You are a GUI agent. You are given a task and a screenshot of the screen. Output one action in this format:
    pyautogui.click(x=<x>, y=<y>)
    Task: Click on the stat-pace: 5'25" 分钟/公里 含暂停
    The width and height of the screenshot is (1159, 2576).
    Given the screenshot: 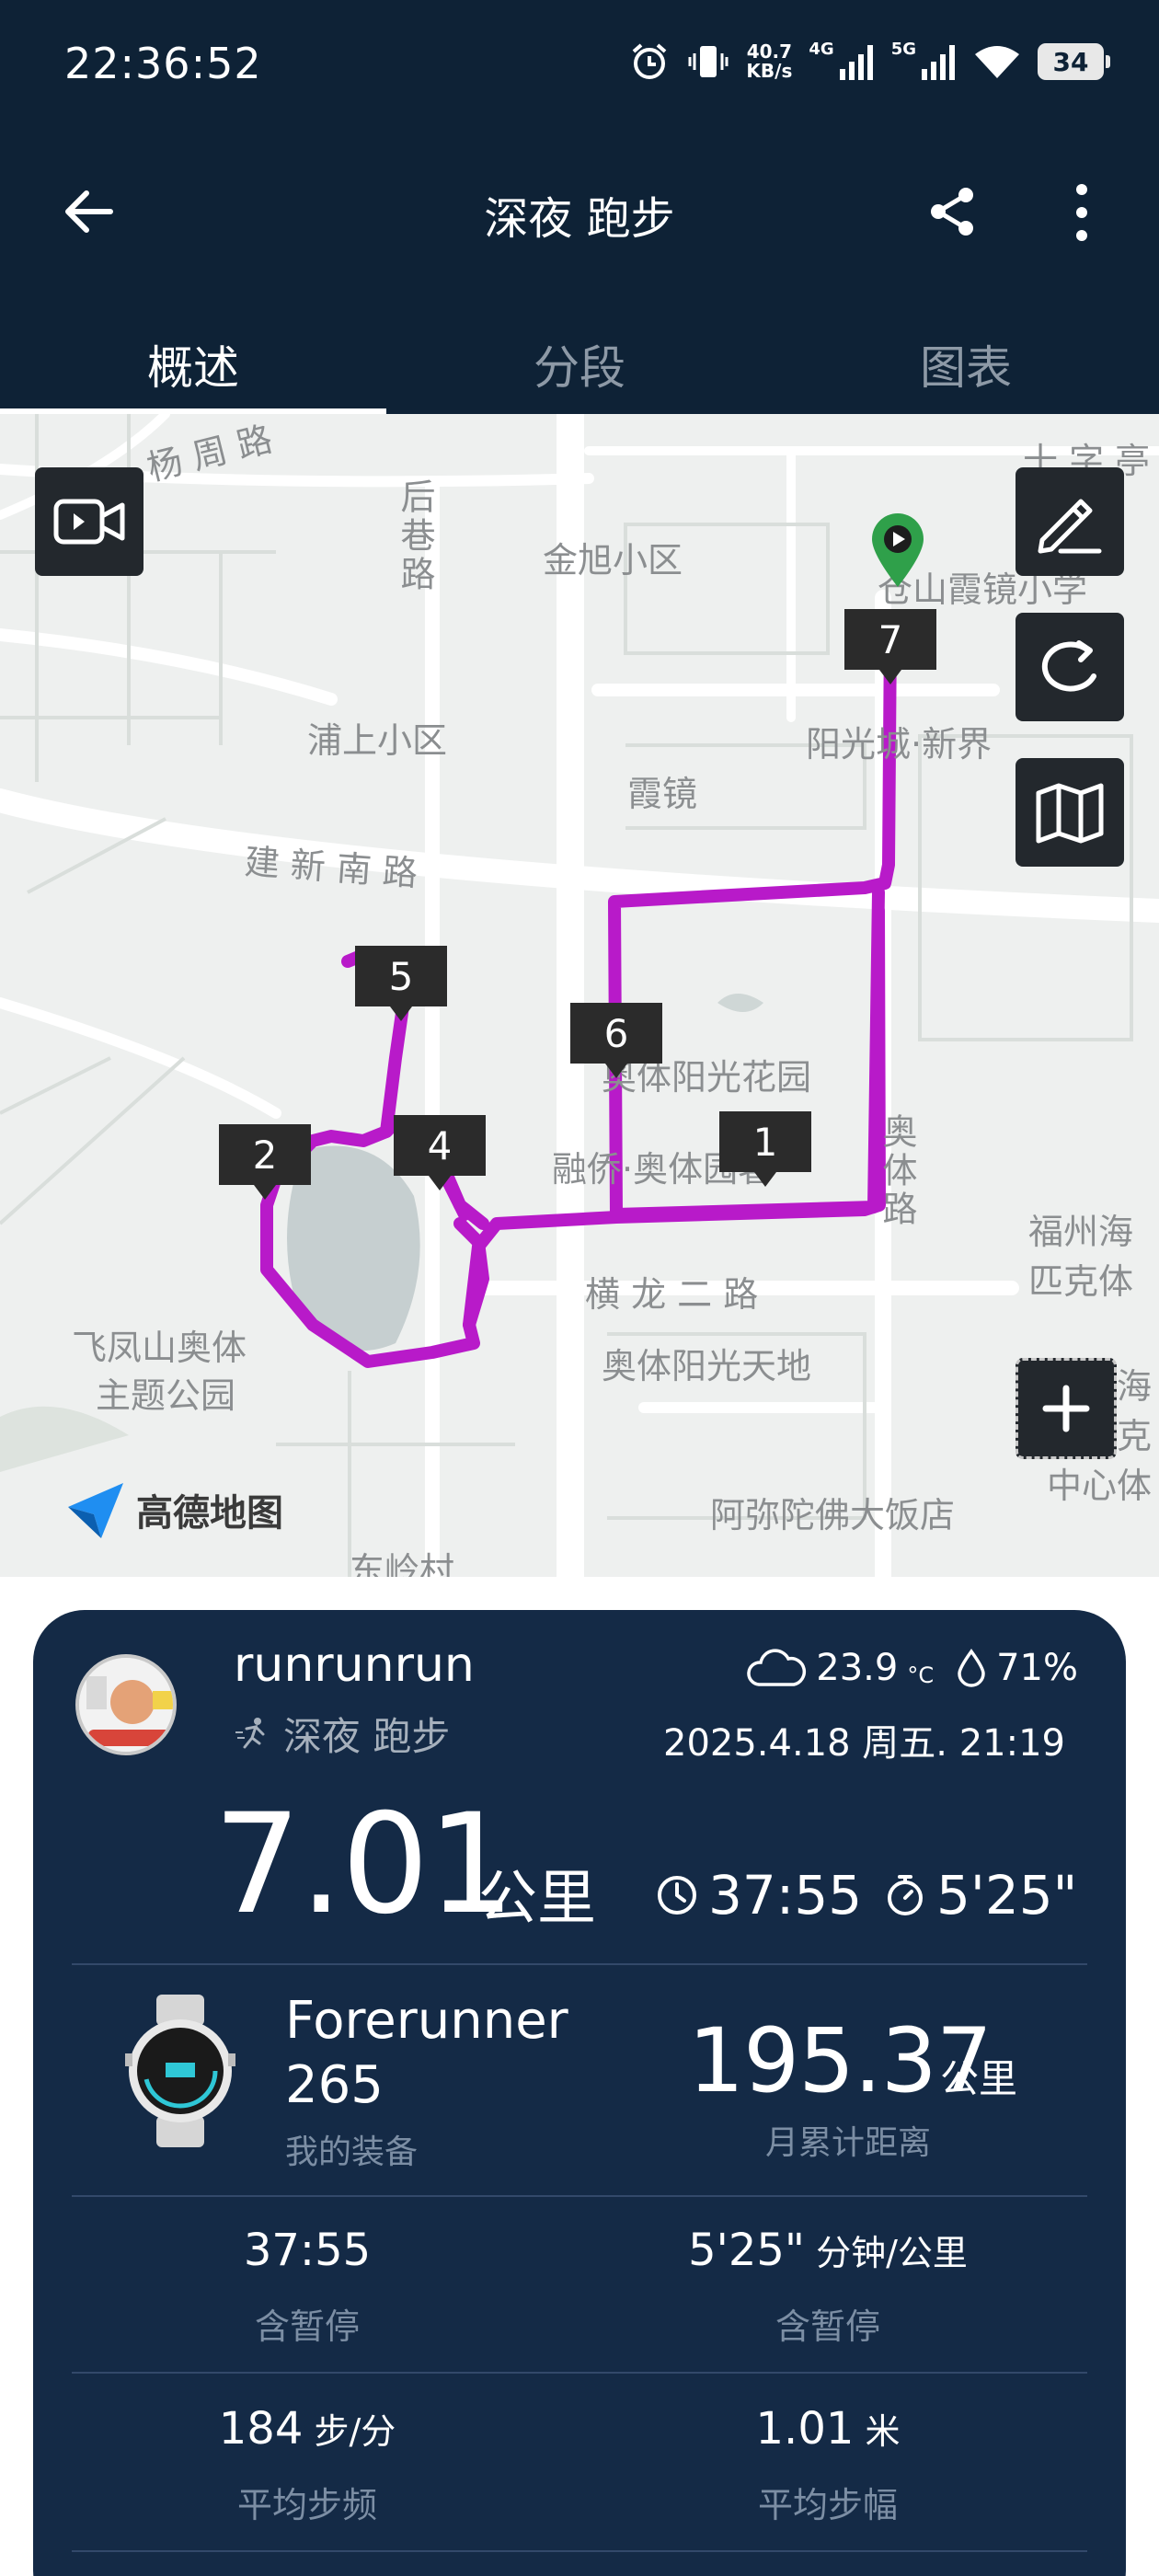 What is the action you would take?
    pyautogui.click(x=828, y=2287)
    